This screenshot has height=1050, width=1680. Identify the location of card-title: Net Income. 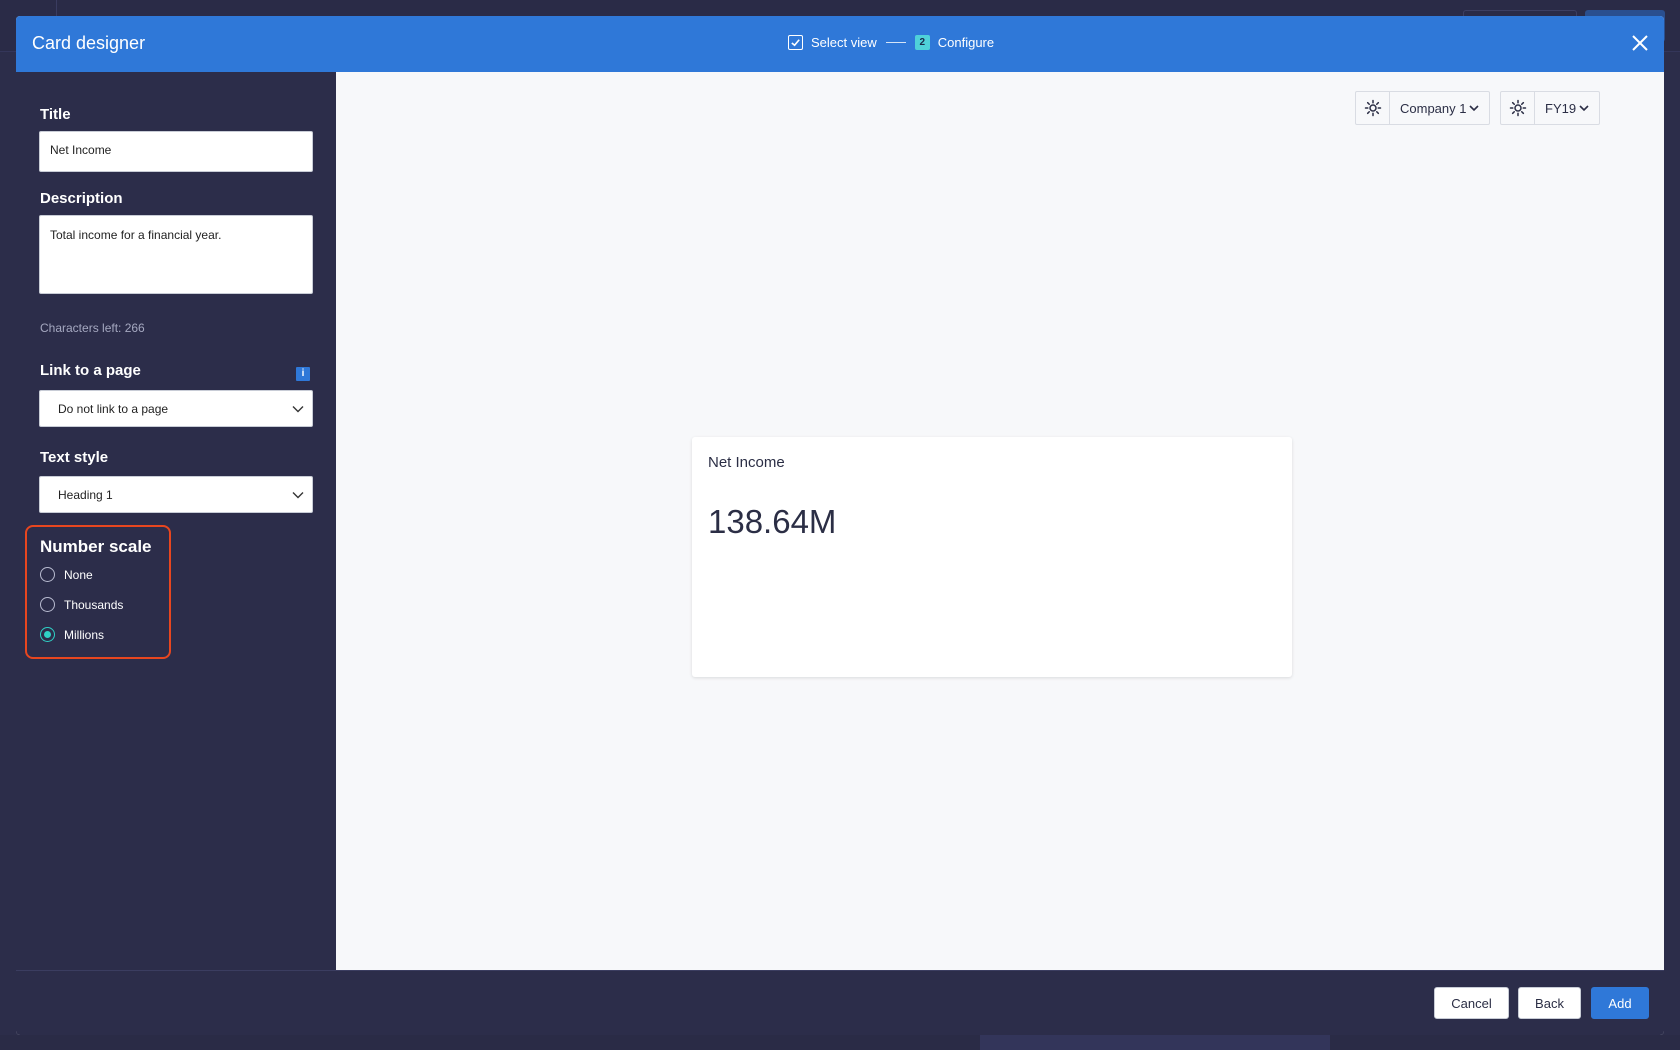
(746, 462).